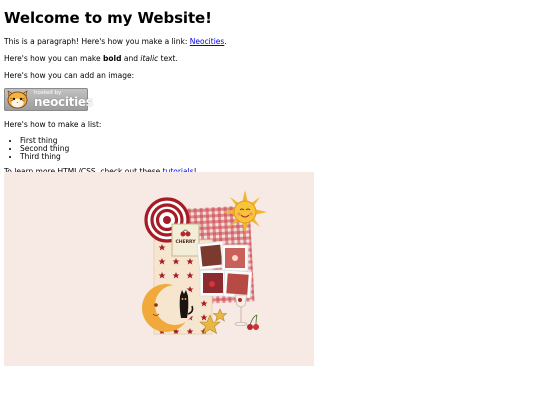  Describe the element at coordinates (108, 18) in the screenshot. I see `page-title: Welcome to my Website!` at that location.